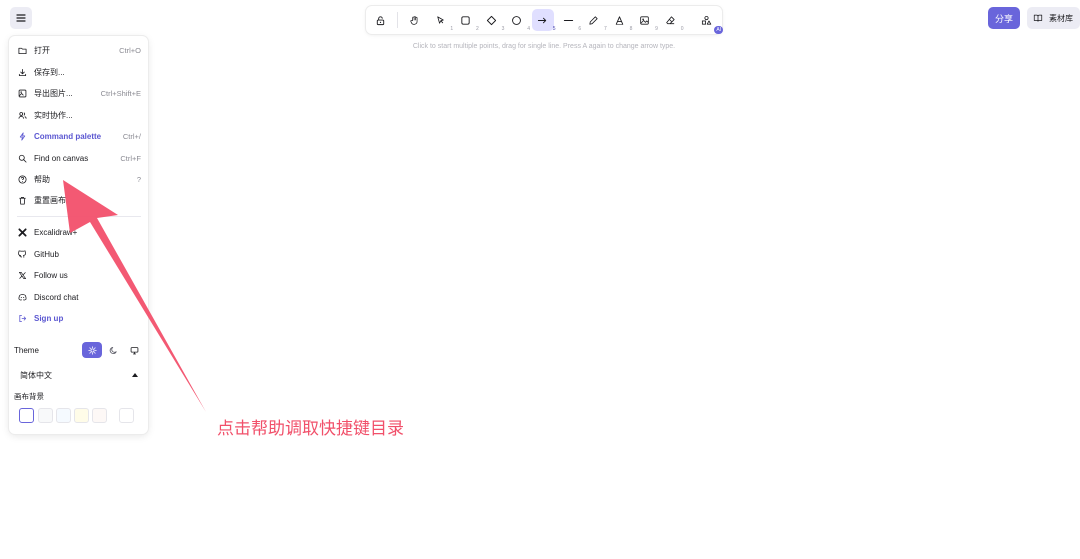 This screenshot has height=559, width=1080. Describe the element at coordinates (310, 429) in the screenshot. I see `annotation-text: 点击帮助调取快捷键目录` at that location.